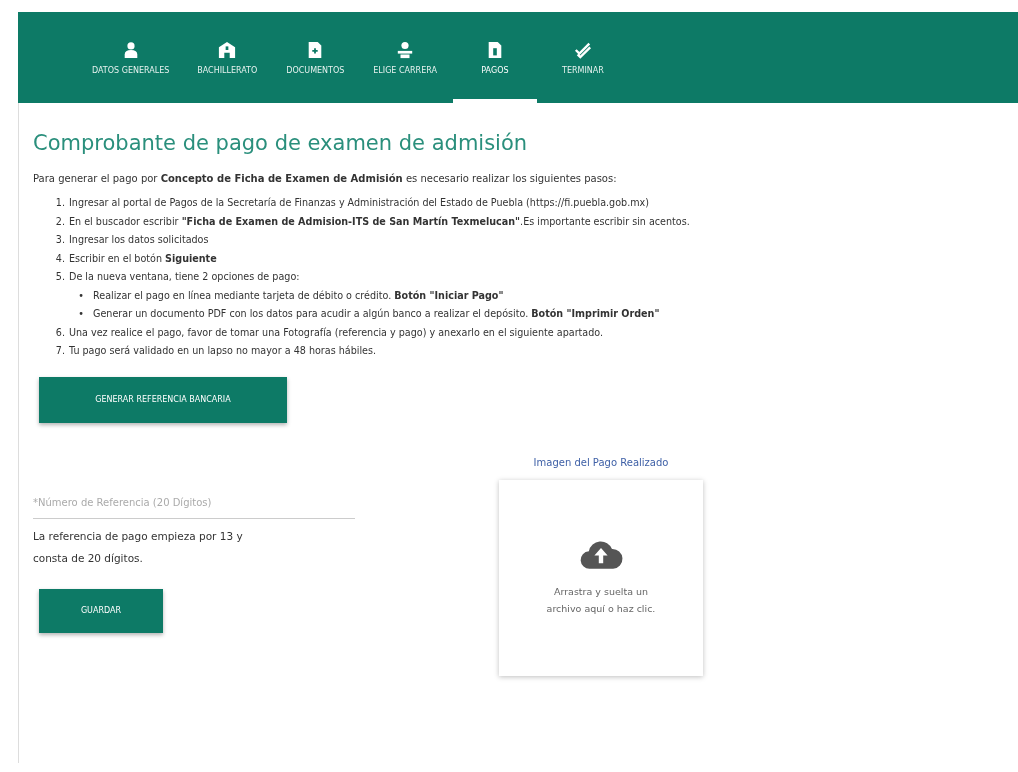  Describe the element at coordinates (60, 203) in the screenshot. I see `step-number: 1.` at that location.